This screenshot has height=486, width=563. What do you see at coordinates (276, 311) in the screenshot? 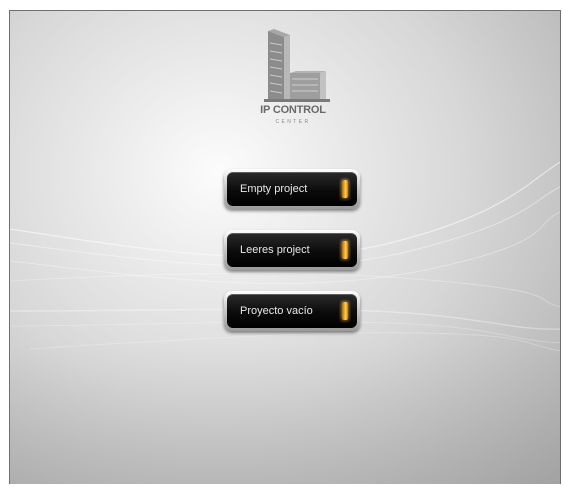
I see `button-label: Proyecto vacío` at bounding box center [276, 311].